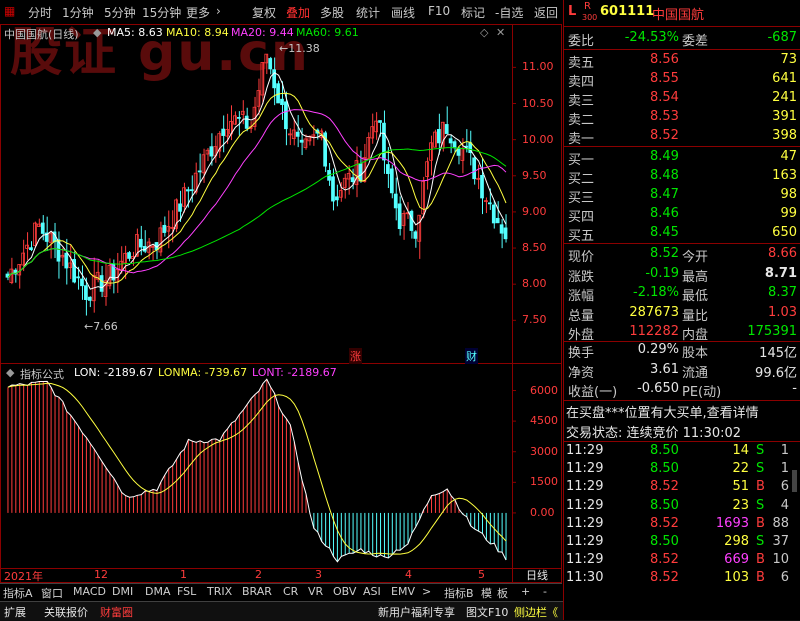  Describe the element at coordinates (502, 593) in the screenshot. I see `tab-board: 板` at that location.